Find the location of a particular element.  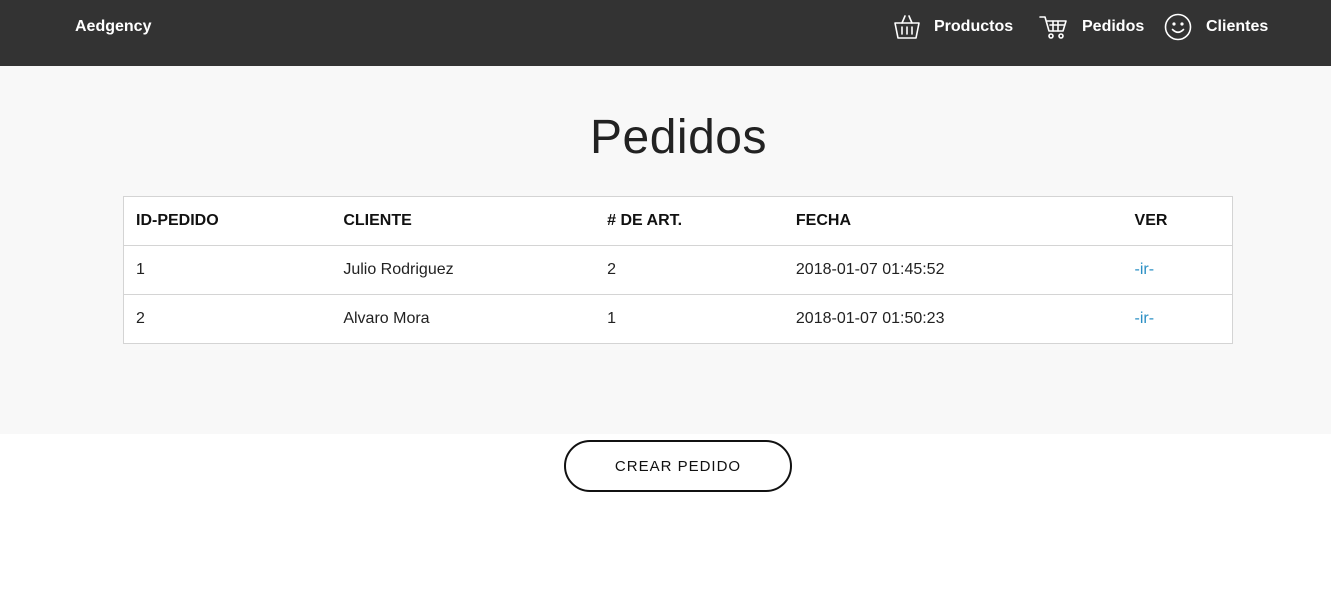

cell-id: 1 is located at coordinates (227, 270).